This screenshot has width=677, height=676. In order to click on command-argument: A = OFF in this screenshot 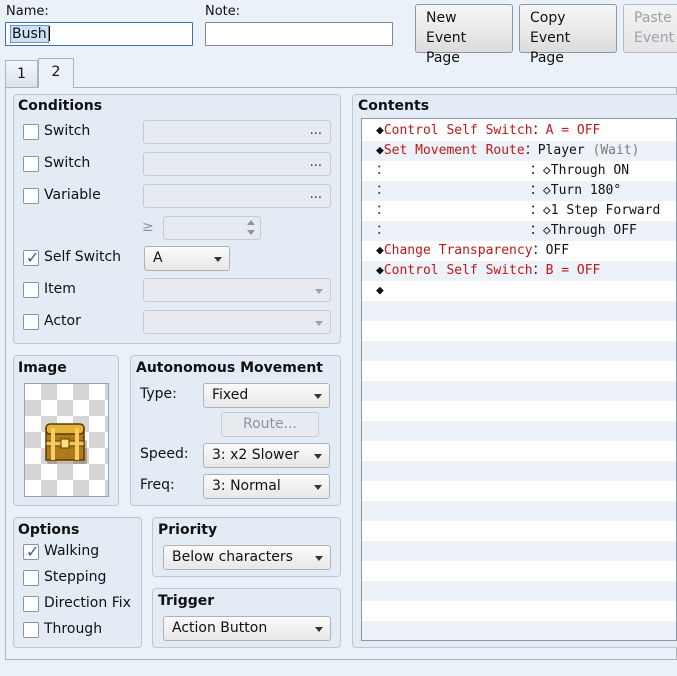, I will do `click(573, 130)`.